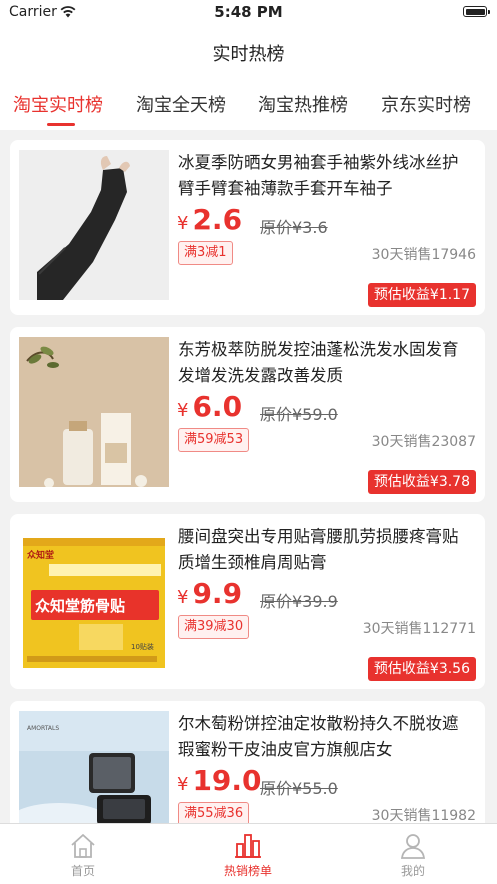  I want to click on product-image: 众知堂 众知堂筋骨贴 10贴装, so click(94, 599).